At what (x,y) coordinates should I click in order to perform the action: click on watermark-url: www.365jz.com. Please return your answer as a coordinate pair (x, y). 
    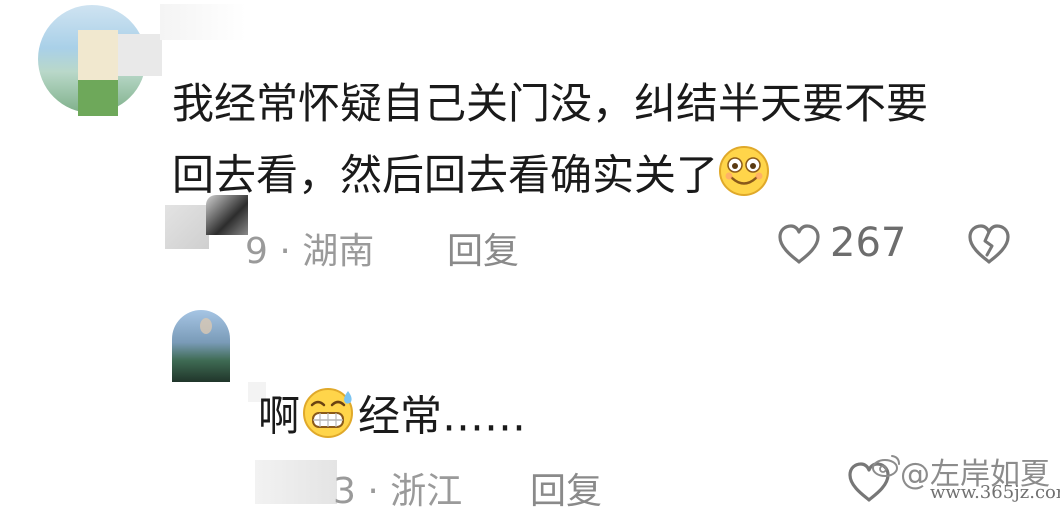
    Looking at the image, I should click on (995, 492).